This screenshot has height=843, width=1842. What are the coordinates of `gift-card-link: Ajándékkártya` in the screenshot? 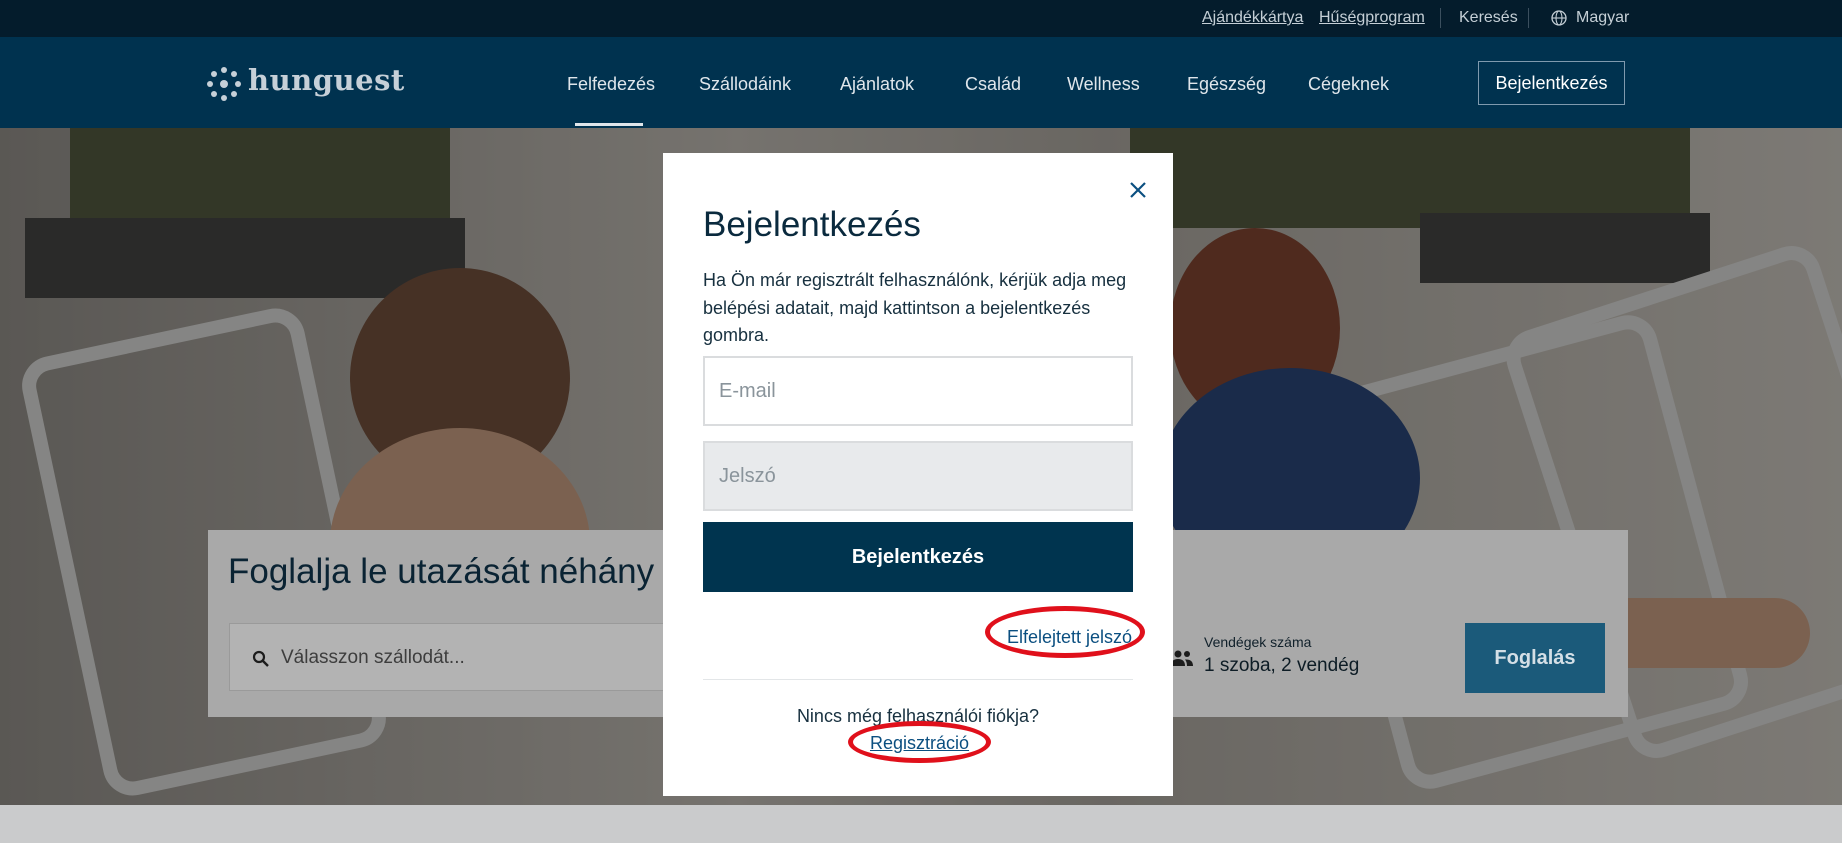 It's located at (1252, 18).